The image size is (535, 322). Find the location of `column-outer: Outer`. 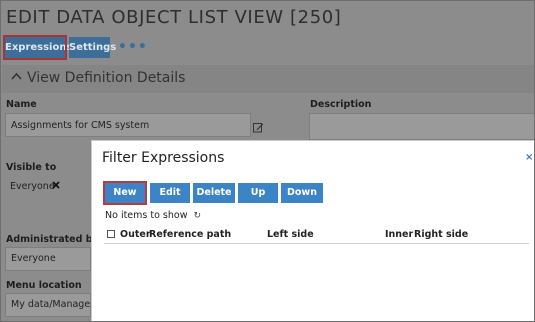

column-outer: Outer is located at coordinates (135, 234).